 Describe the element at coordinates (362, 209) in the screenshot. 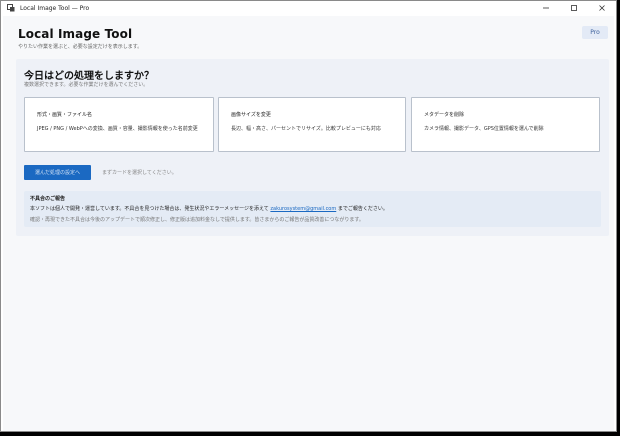

I see `bug-report-text-suffix: までご報告ください。` at that location.